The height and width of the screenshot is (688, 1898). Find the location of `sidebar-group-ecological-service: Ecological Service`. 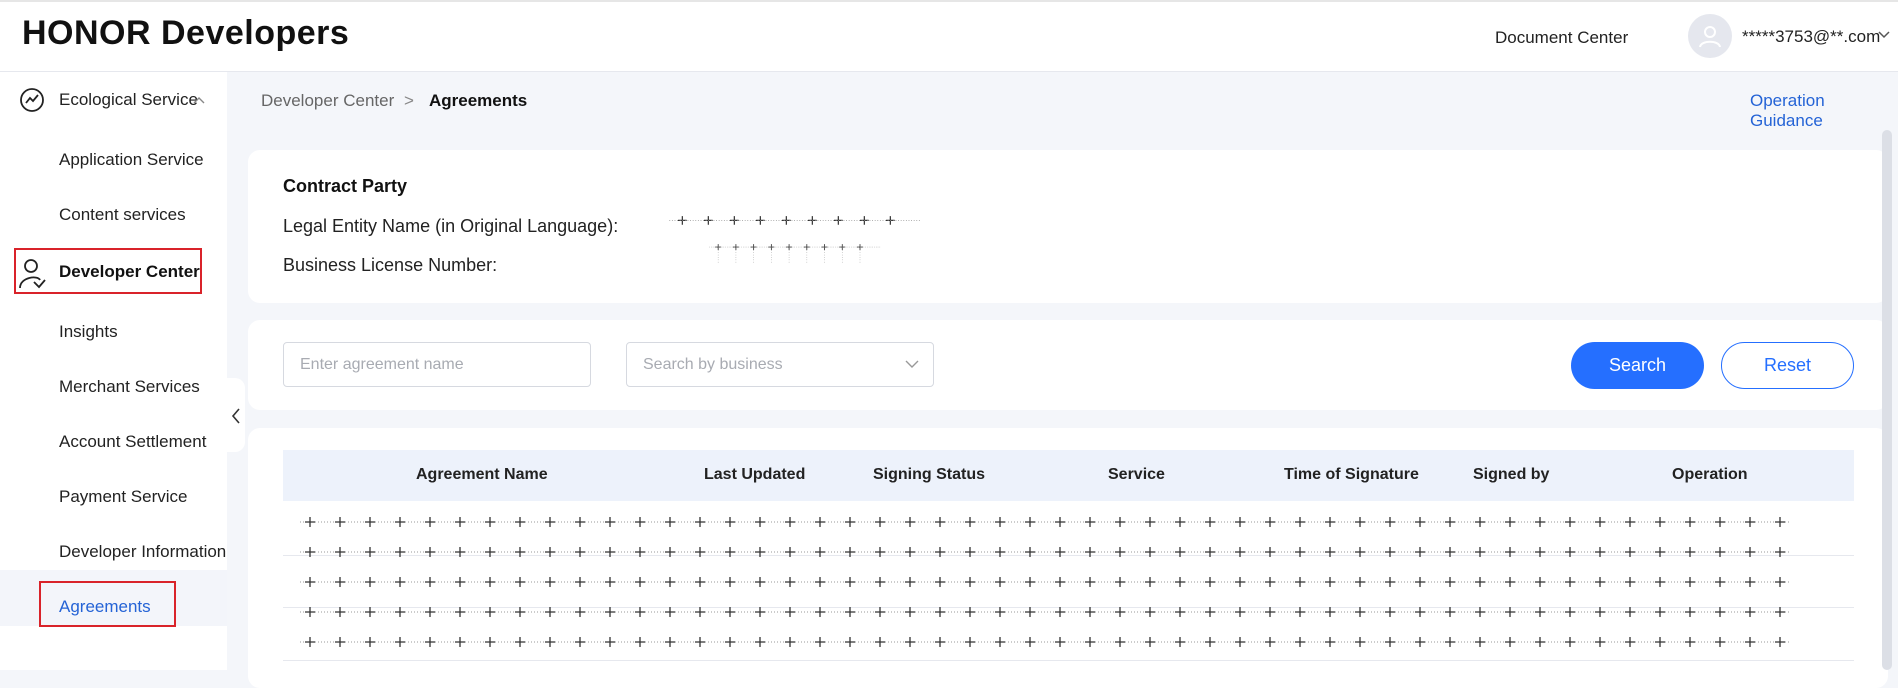

sidebar-group-ecological-service: Ecological Service is located at coordinates (113, 100).